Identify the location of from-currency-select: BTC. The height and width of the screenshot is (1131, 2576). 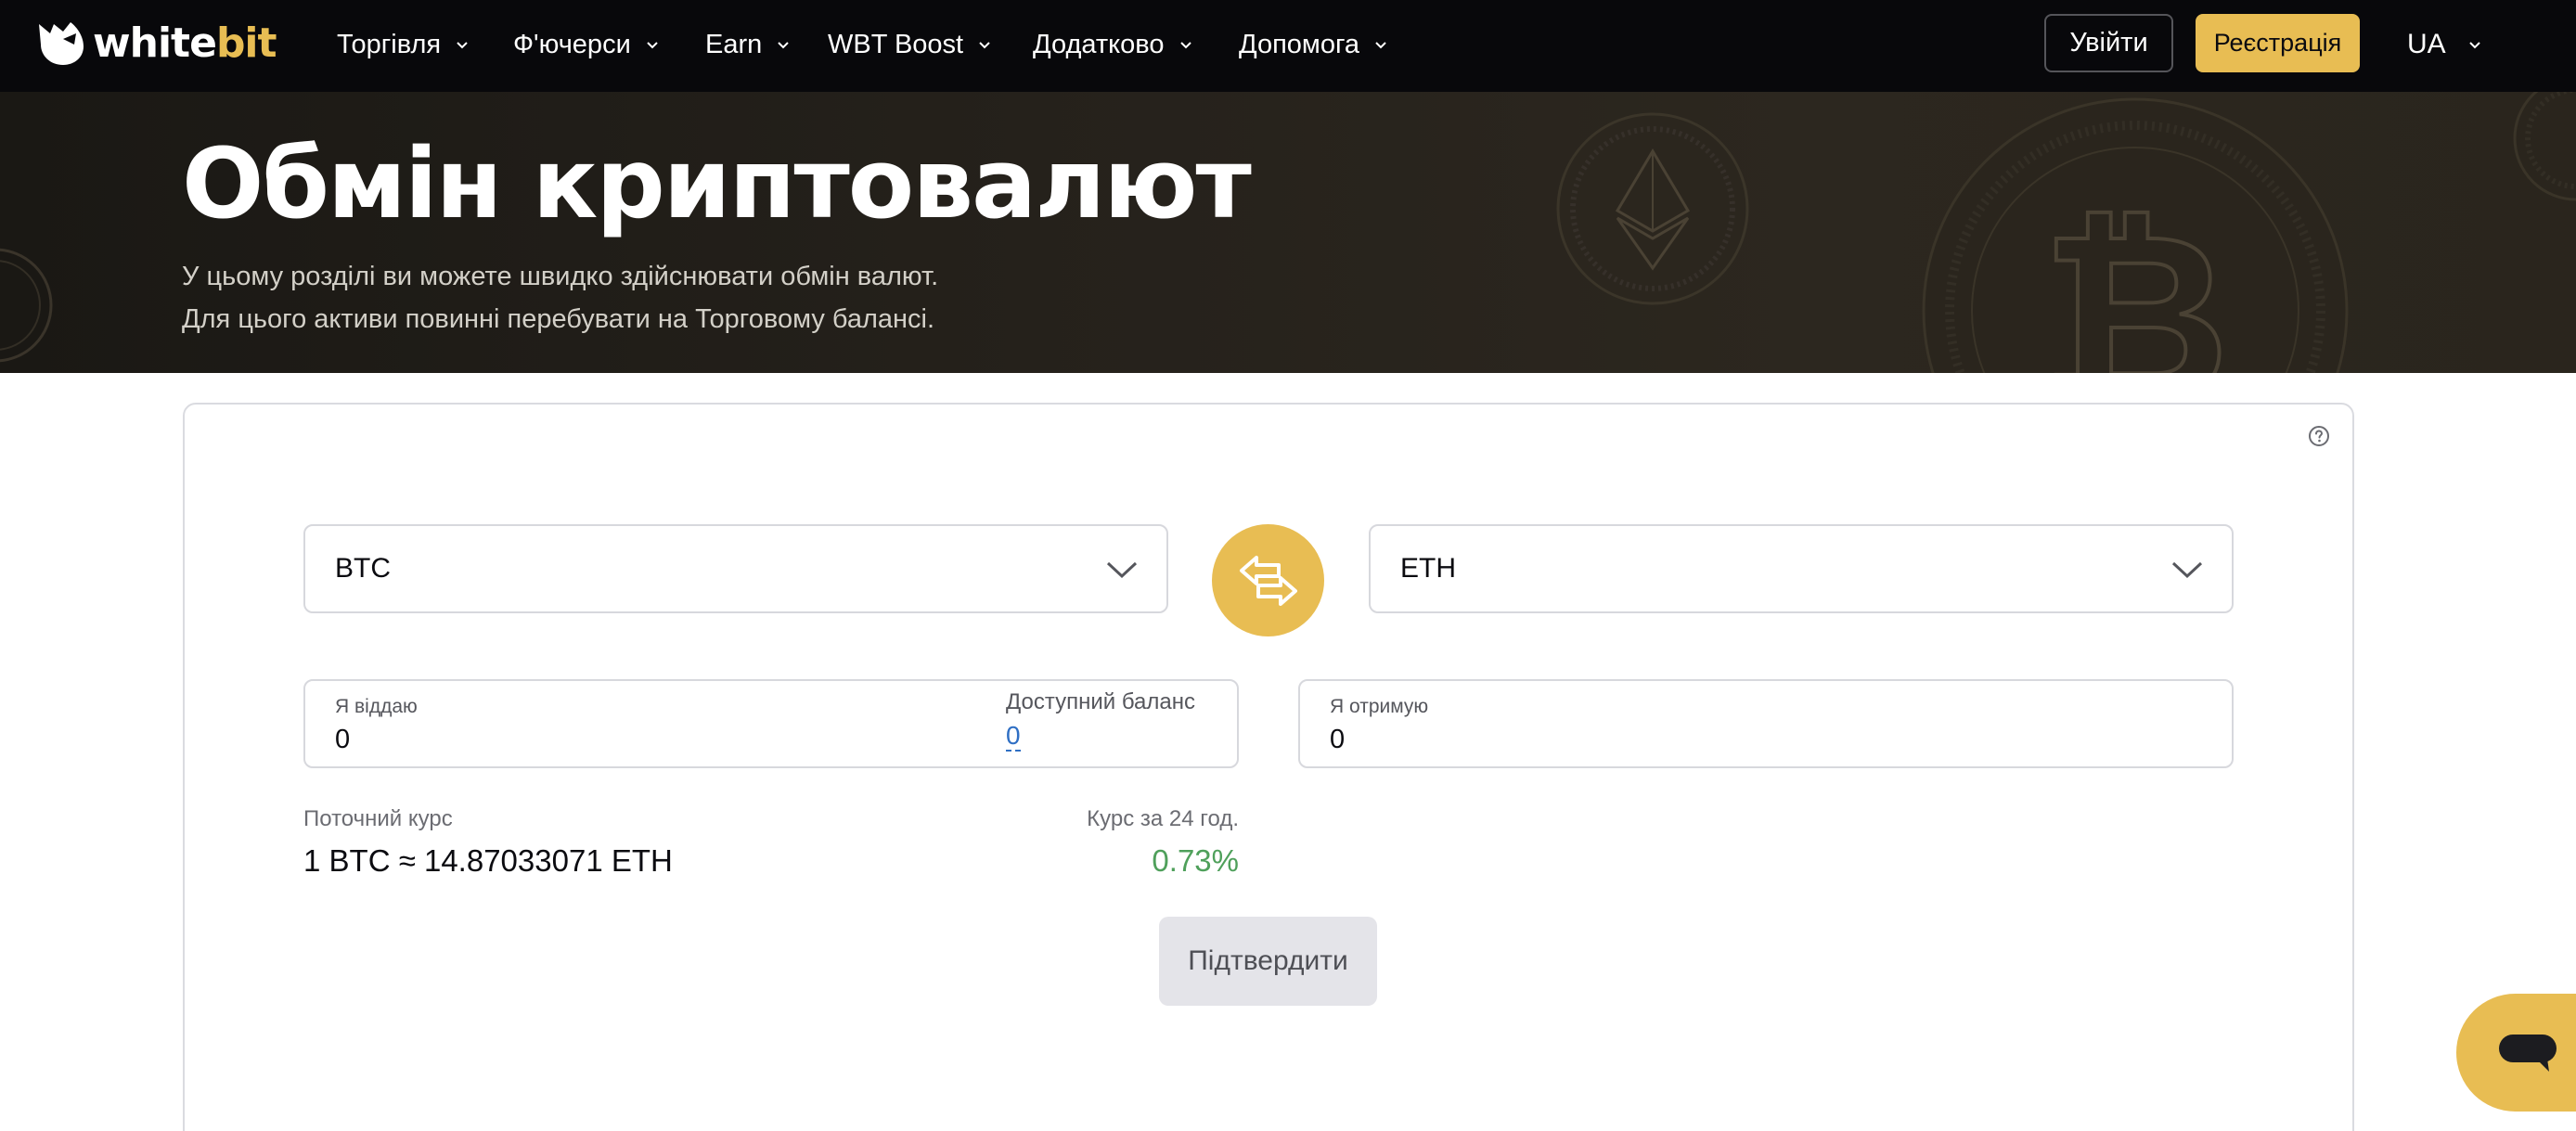
(735, 569).